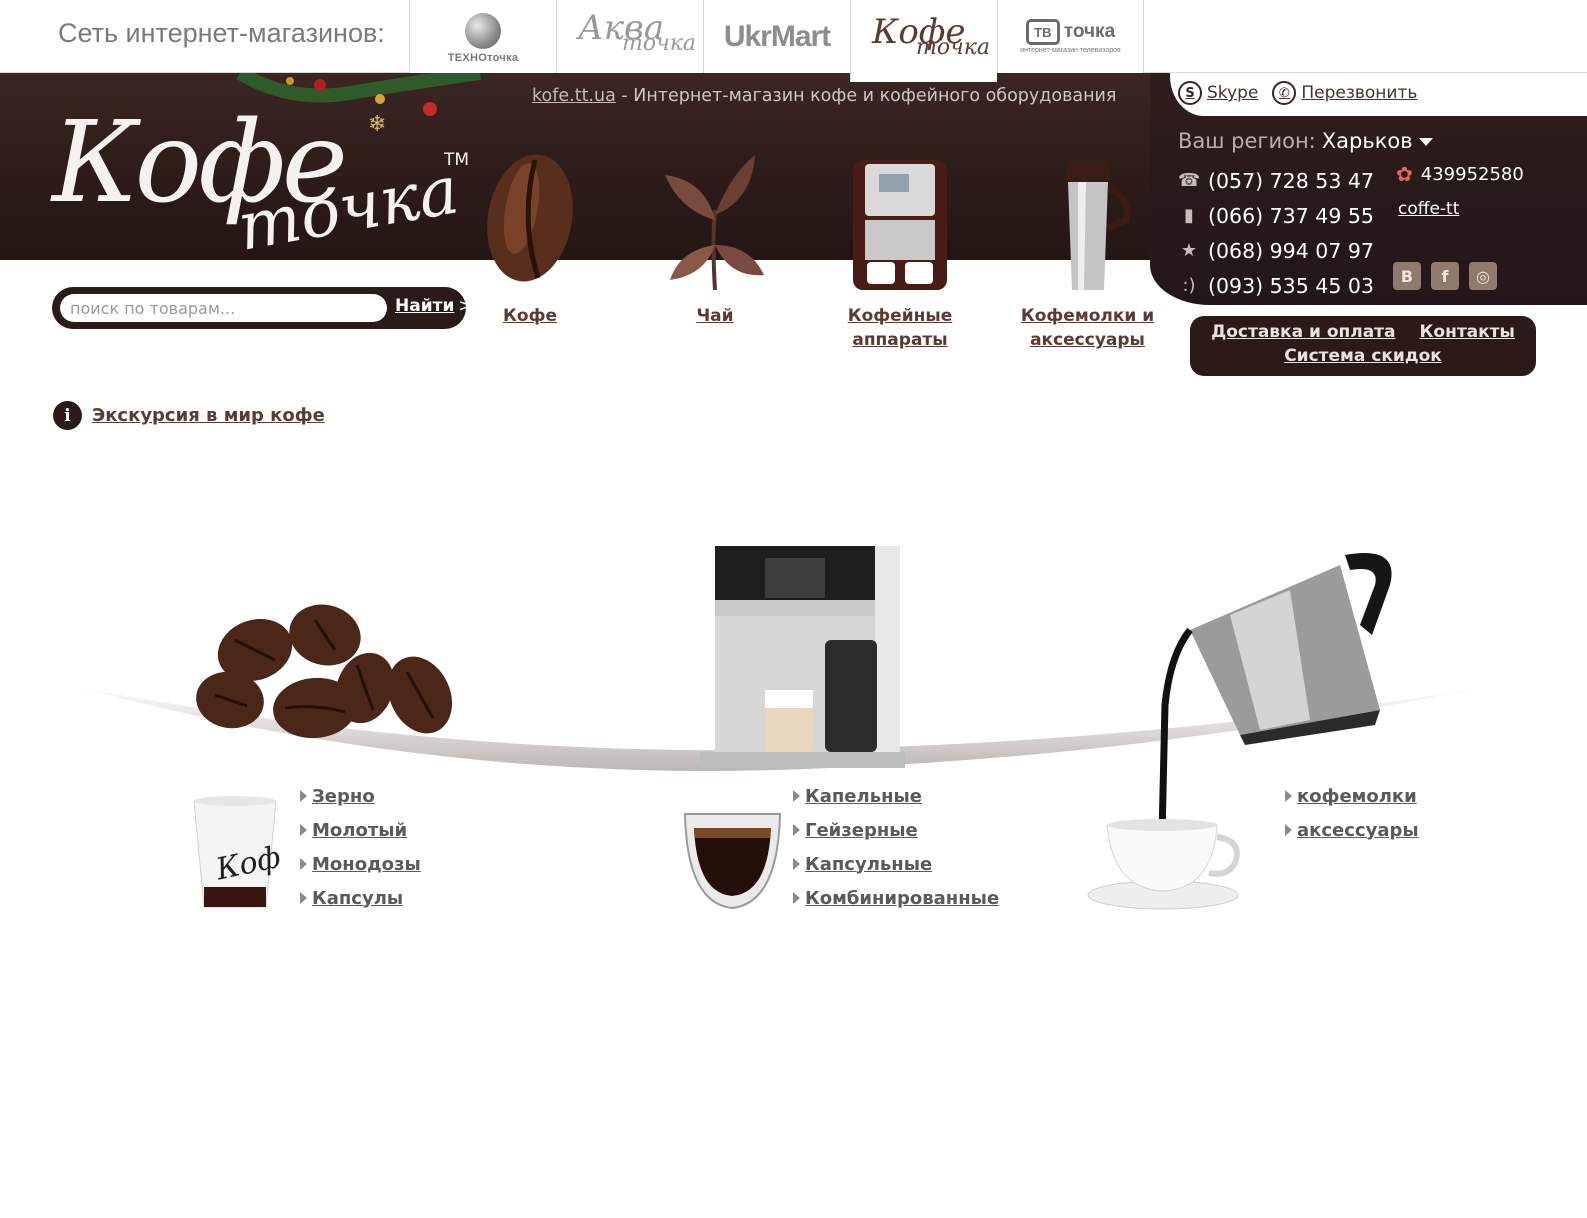  What do you see at coordinates (714, 223) in the screenshot?
I see `tea-leaves-icon` at bounding box center [714, 223].